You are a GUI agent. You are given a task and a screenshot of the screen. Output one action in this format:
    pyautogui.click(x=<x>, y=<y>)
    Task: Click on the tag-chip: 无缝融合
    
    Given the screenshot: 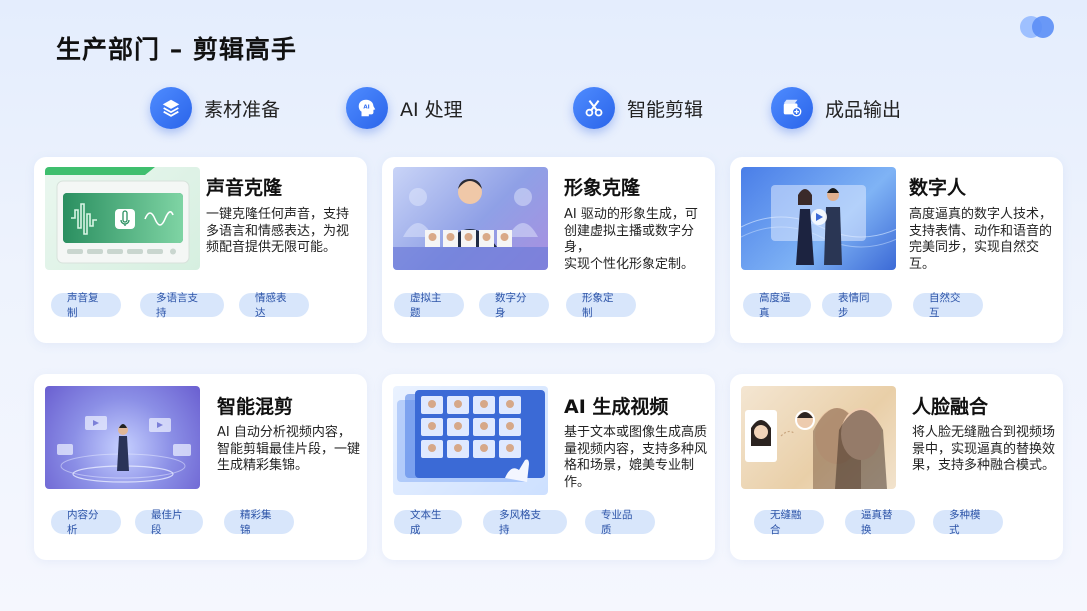 What is the action you would take?
    pyautogui.click(x=789, y=522)
    